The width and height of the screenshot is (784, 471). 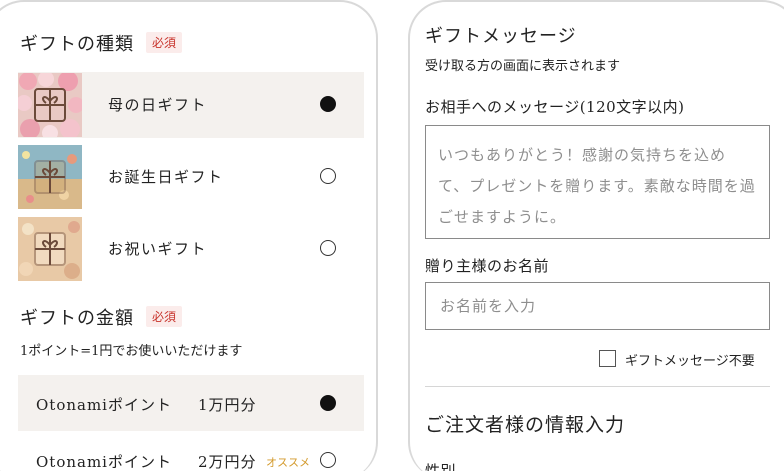 What do you see at coordinates (50, 177) in the screenshot?
I see `birthday-thumbnail` at bounding box center [50, 177].